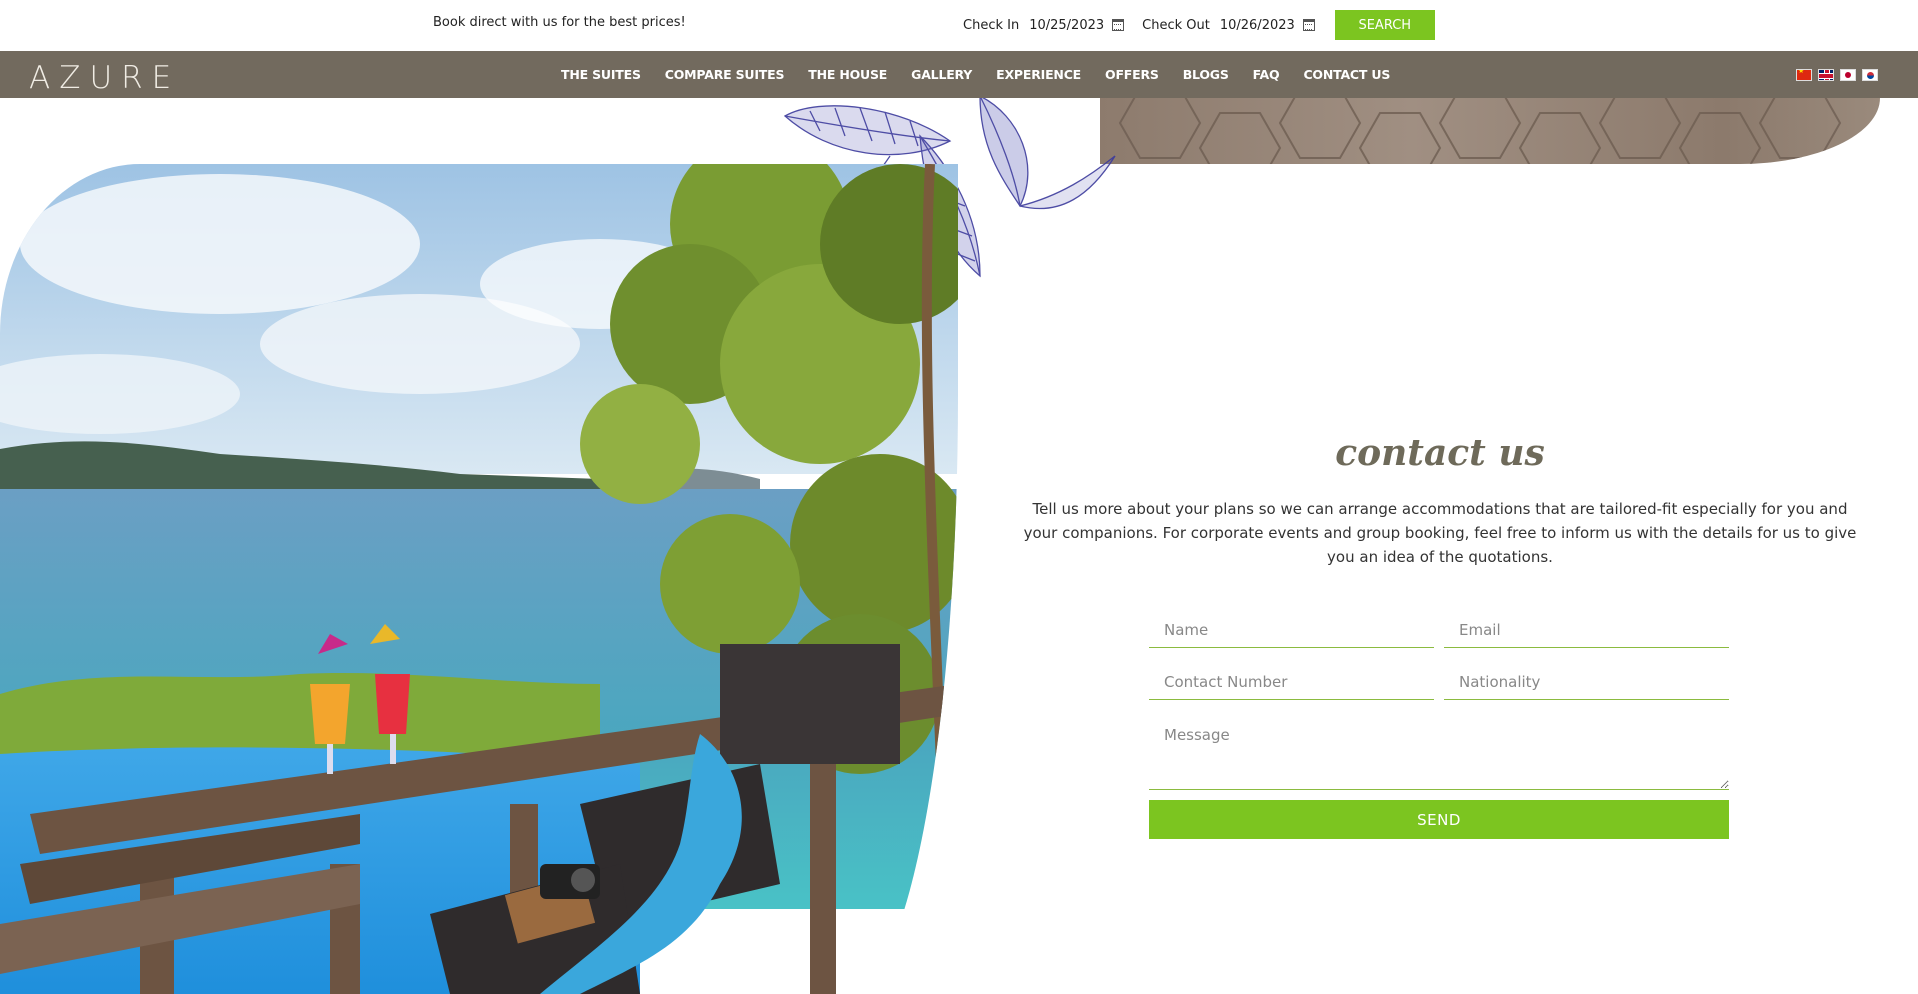  What do you see at coordinates (1848, 75) in the screenshot?
I see `japan-flag-icon` at bounding box center [1848, 75].